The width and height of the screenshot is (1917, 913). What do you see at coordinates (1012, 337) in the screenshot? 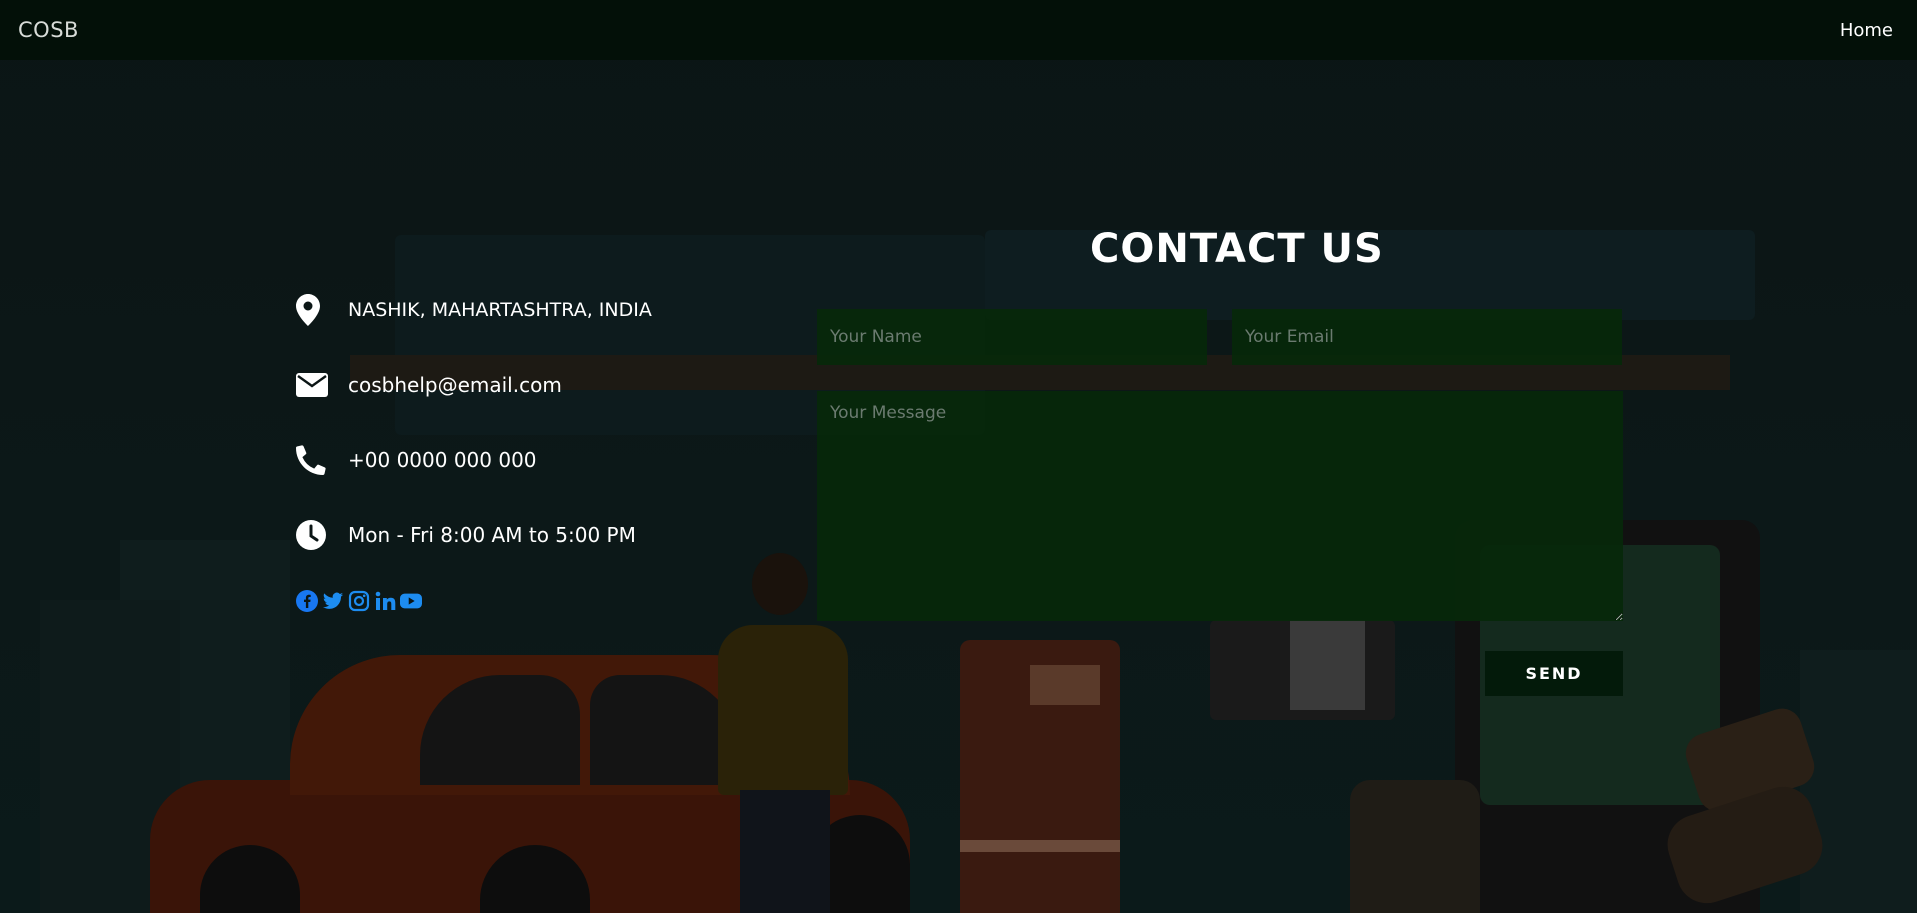
I see `name-input` at bounding box center [1012, 337].